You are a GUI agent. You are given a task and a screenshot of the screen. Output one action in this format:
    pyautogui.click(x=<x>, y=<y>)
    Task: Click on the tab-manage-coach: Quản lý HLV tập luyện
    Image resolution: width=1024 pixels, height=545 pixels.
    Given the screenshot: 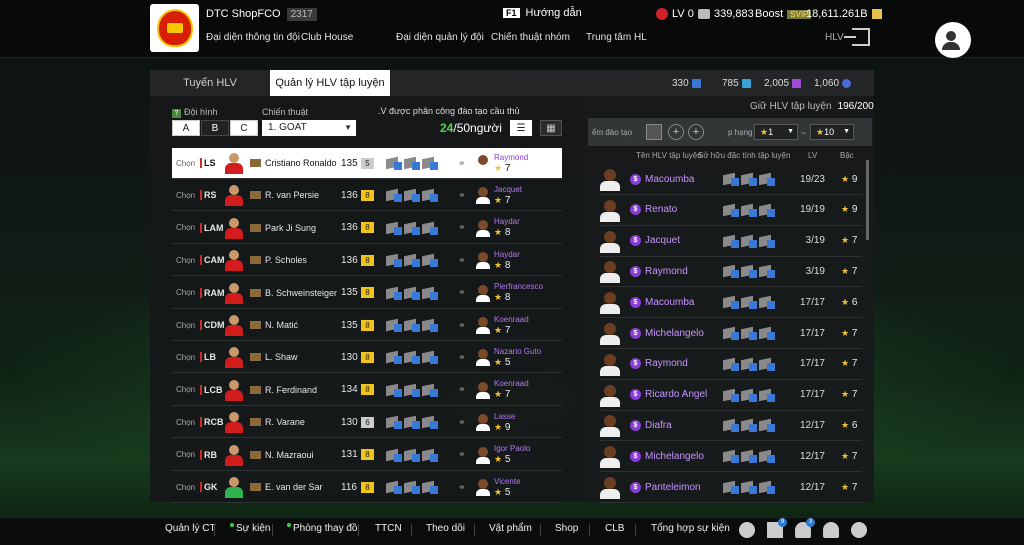 What is the action you would take?
    pyautogui.click(x=330, y=83)
    